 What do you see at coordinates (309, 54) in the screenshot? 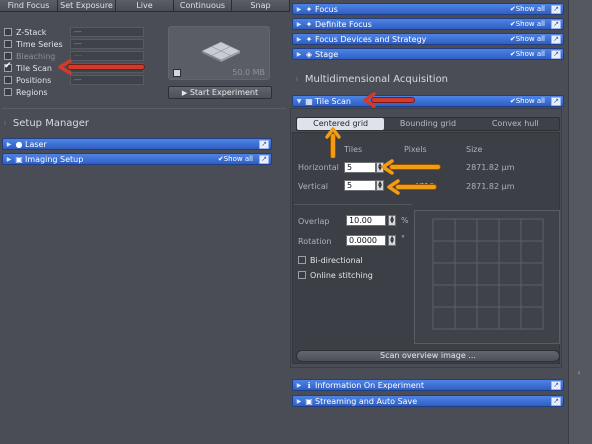
I see `stage-icon: ◈` at bounding box center [309, 54].